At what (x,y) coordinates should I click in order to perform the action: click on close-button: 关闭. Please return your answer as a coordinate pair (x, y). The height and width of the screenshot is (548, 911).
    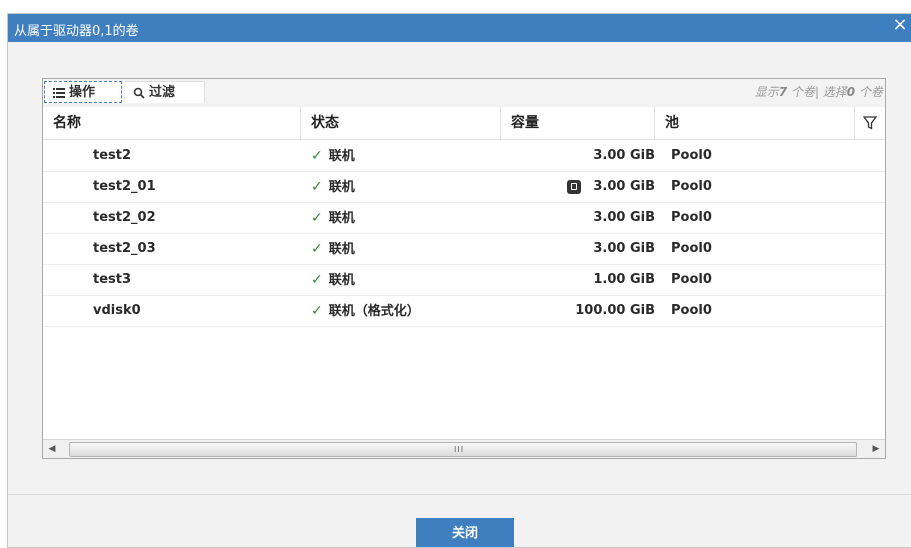
    Looking at the image, I should click on (465, 532).